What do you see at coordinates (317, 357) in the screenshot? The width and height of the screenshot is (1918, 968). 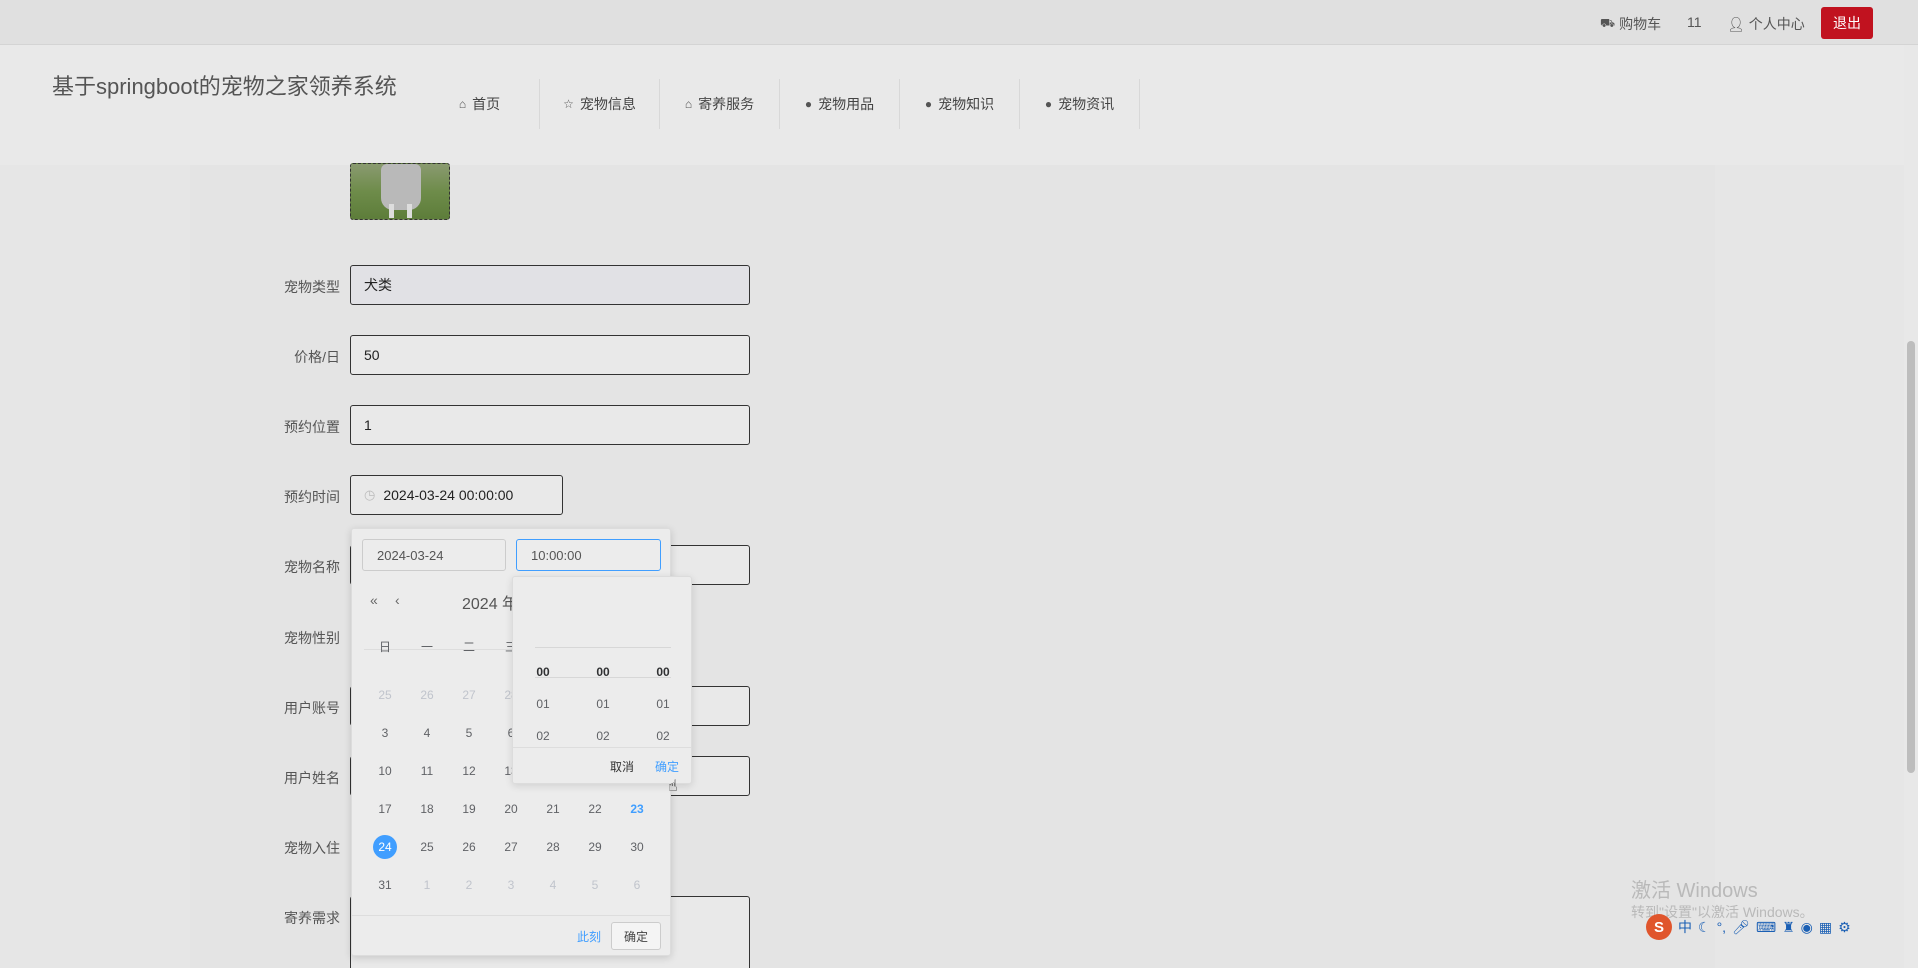 I see `price-label: 价格/日` at bounding box center [317, 357].